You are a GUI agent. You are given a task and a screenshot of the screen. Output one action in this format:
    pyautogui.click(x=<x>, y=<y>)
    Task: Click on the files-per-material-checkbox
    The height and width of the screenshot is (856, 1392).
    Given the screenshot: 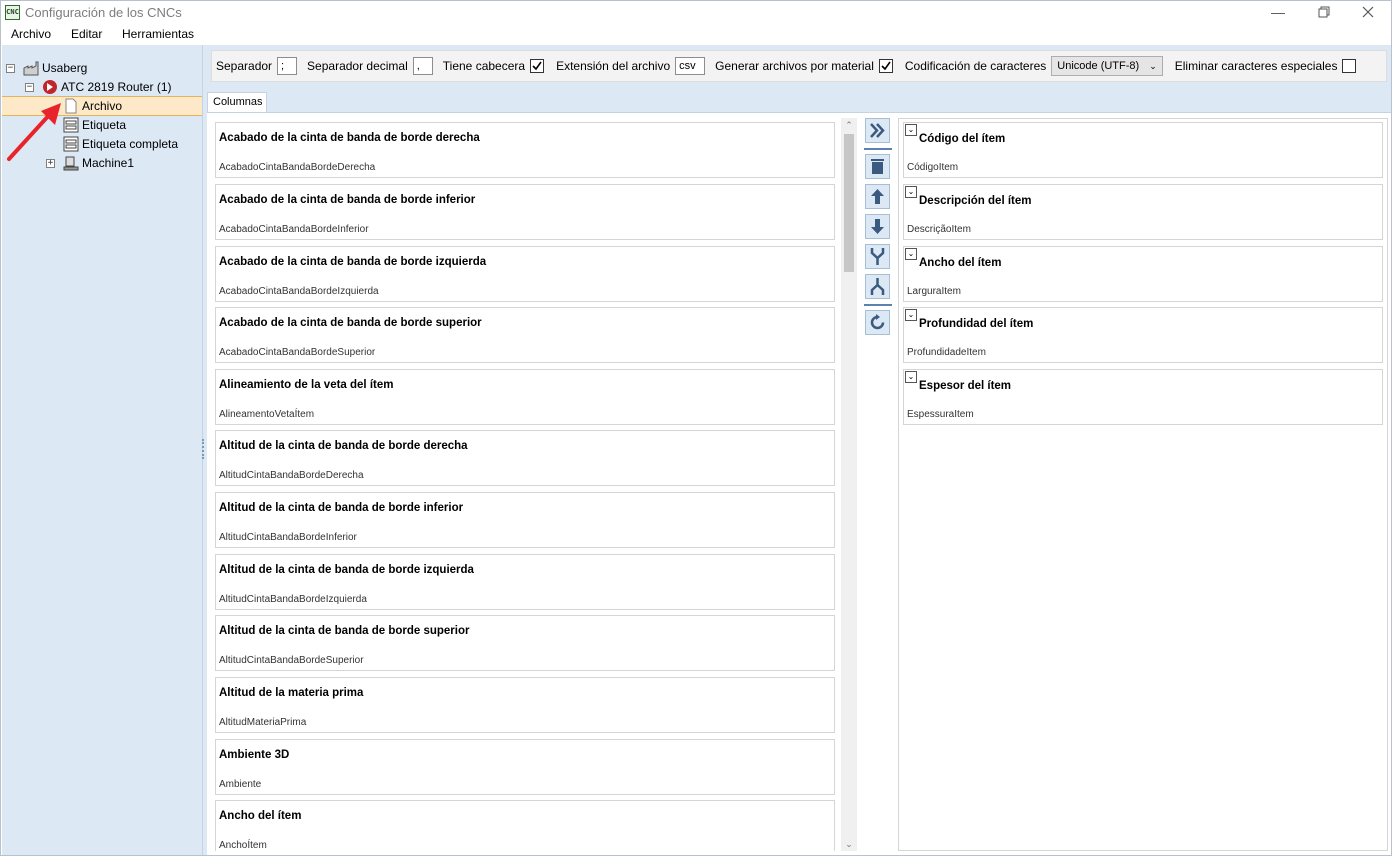 What is the action you would take?
    pyautogui.click(x=885, y=66)
    